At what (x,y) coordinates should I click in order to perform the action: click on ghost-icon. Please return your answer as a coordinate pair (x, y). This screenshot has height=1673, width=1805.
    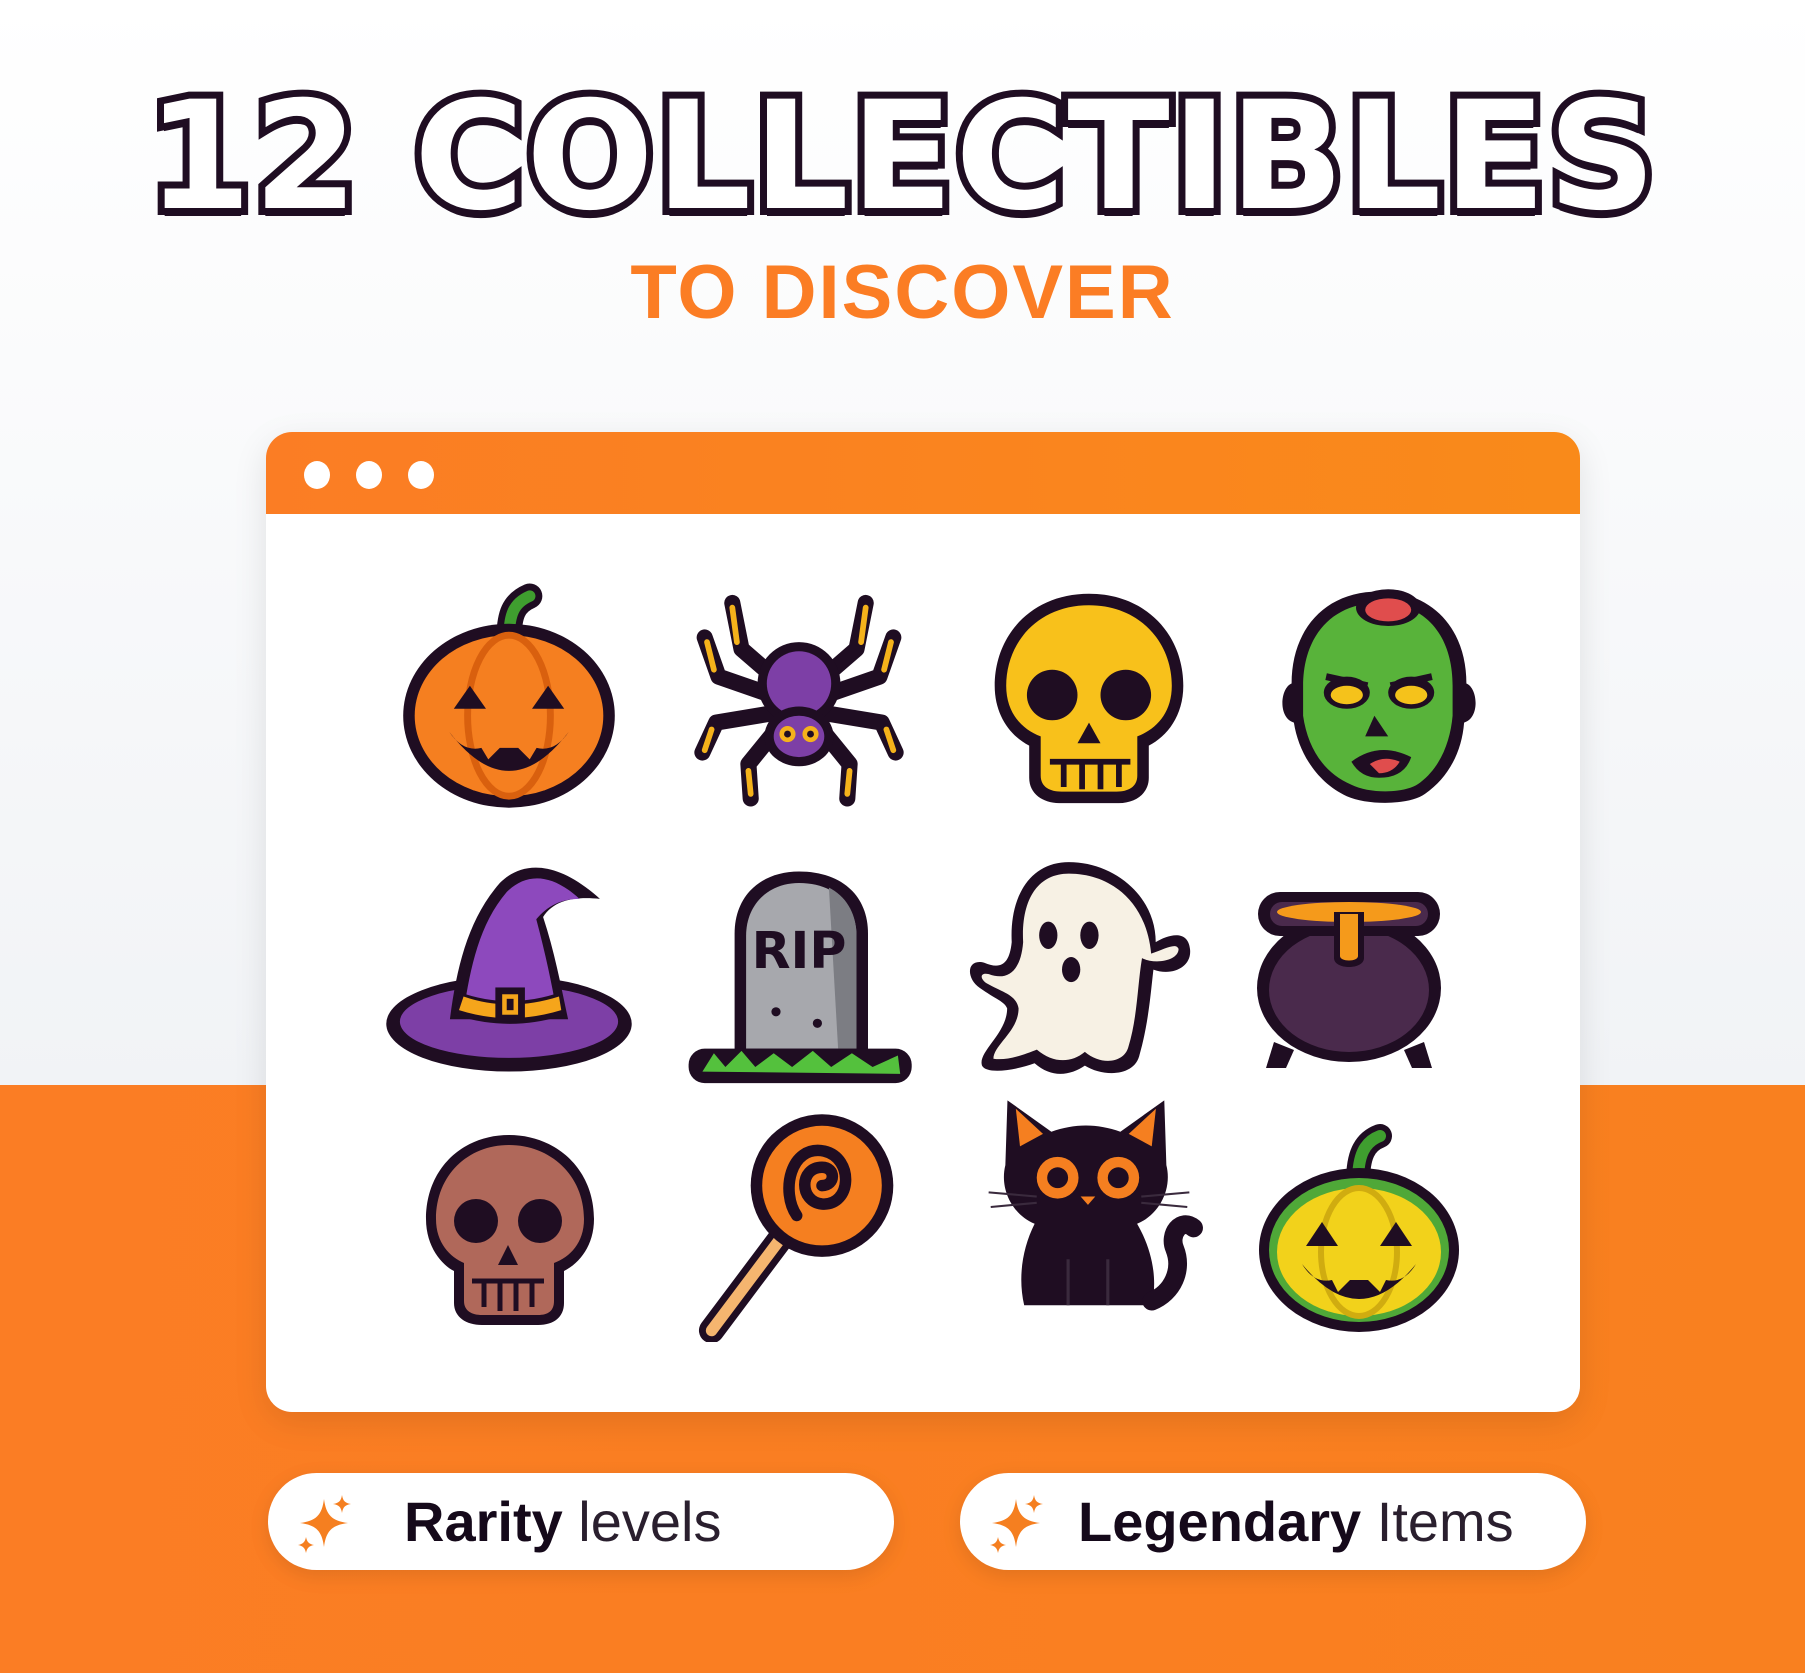
    Looking at the image, I should click on (1086, 965).